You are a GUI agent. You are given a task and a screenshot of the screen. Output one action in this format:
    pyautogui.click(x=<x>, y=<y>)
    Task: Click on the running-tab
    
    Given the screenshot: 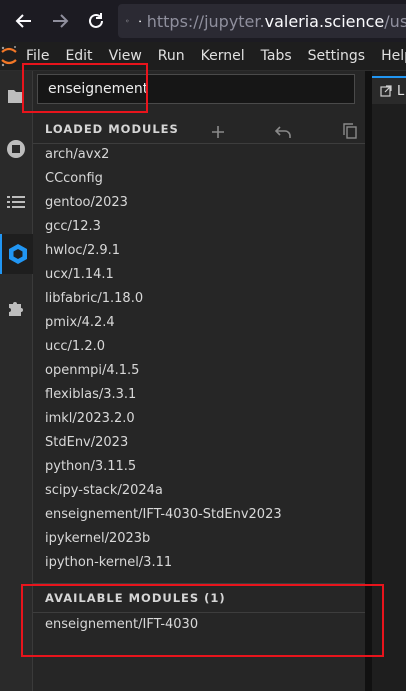 What is the action you would take?
    pyautogui.click(x=16, y=149)
    